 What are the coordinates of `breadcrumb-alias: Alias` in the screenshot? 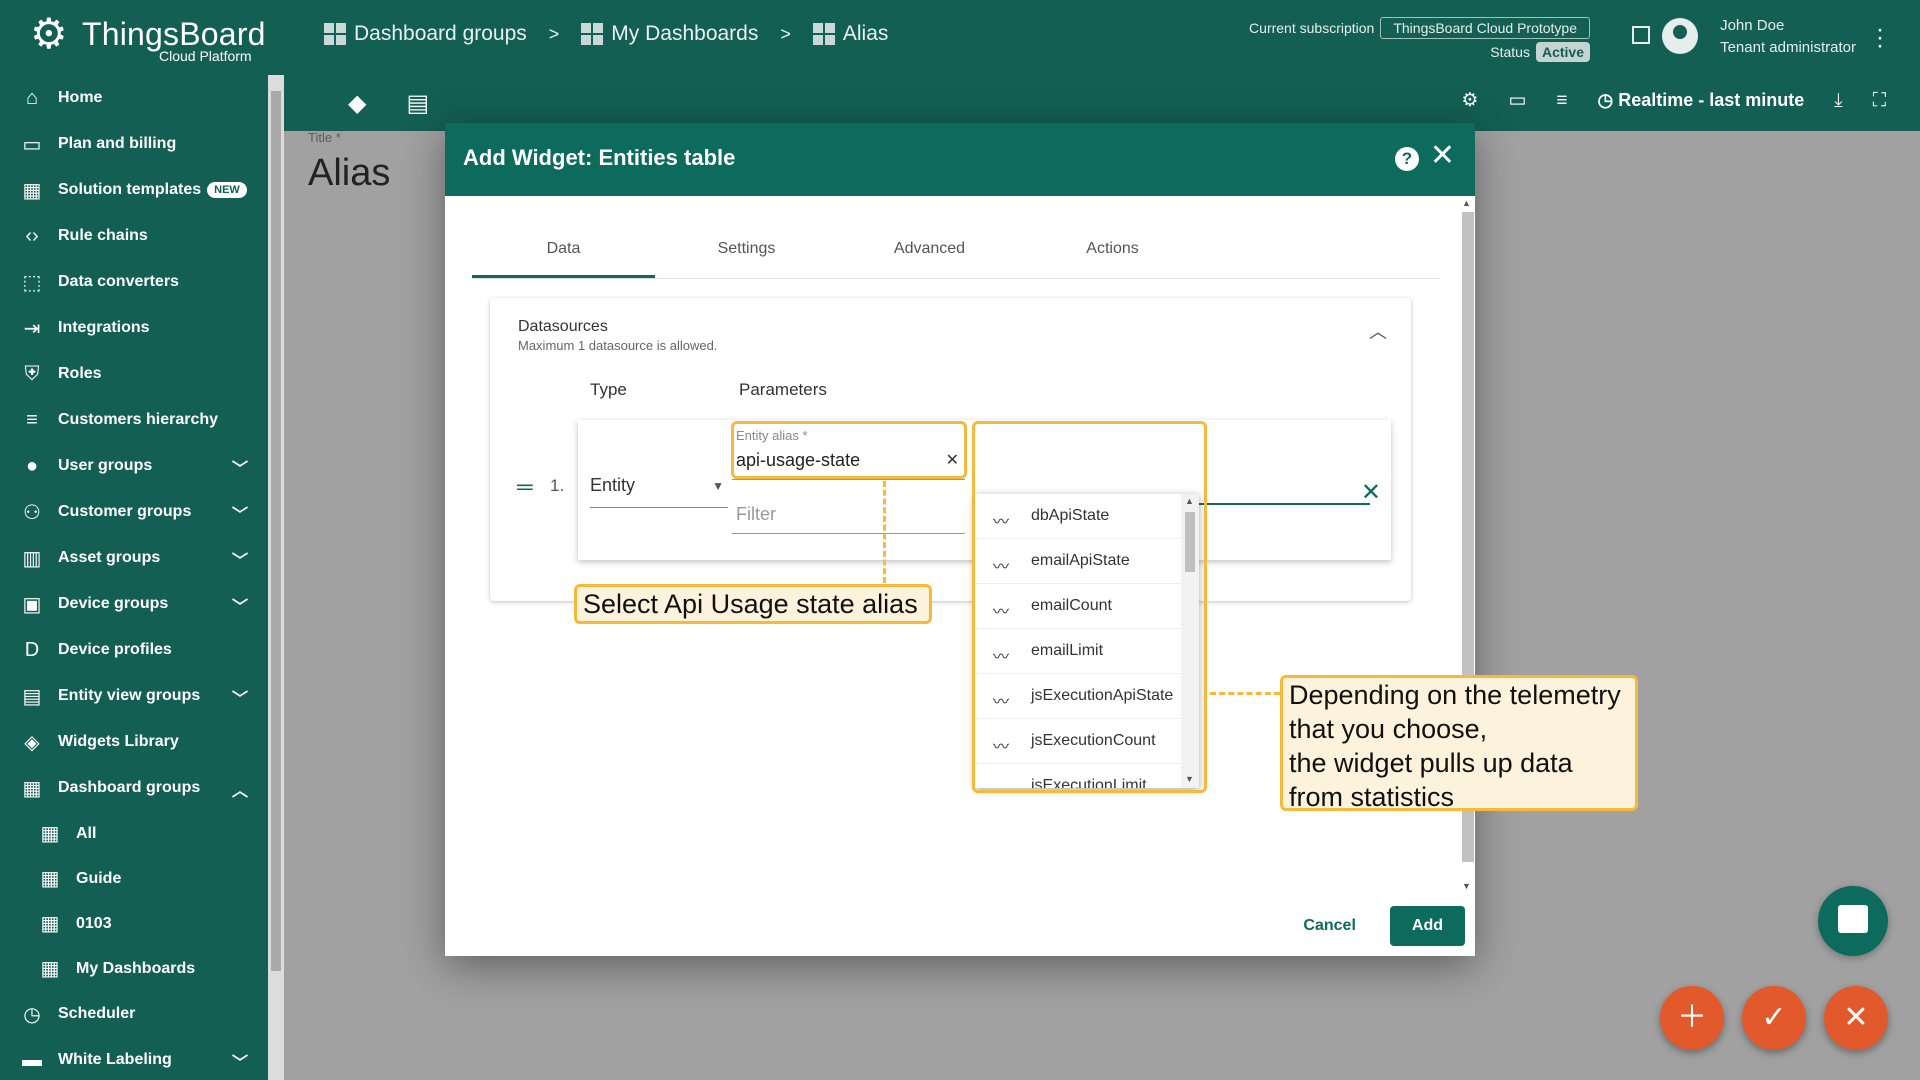 It's located at (850, 34).